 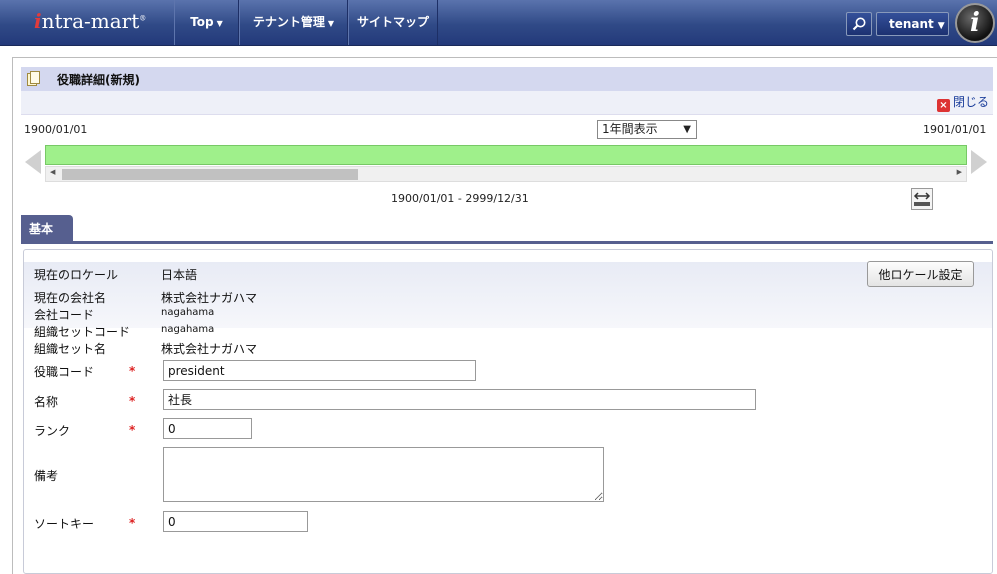 I want to click on timeline-period-bar, so click(x=506, y=155).